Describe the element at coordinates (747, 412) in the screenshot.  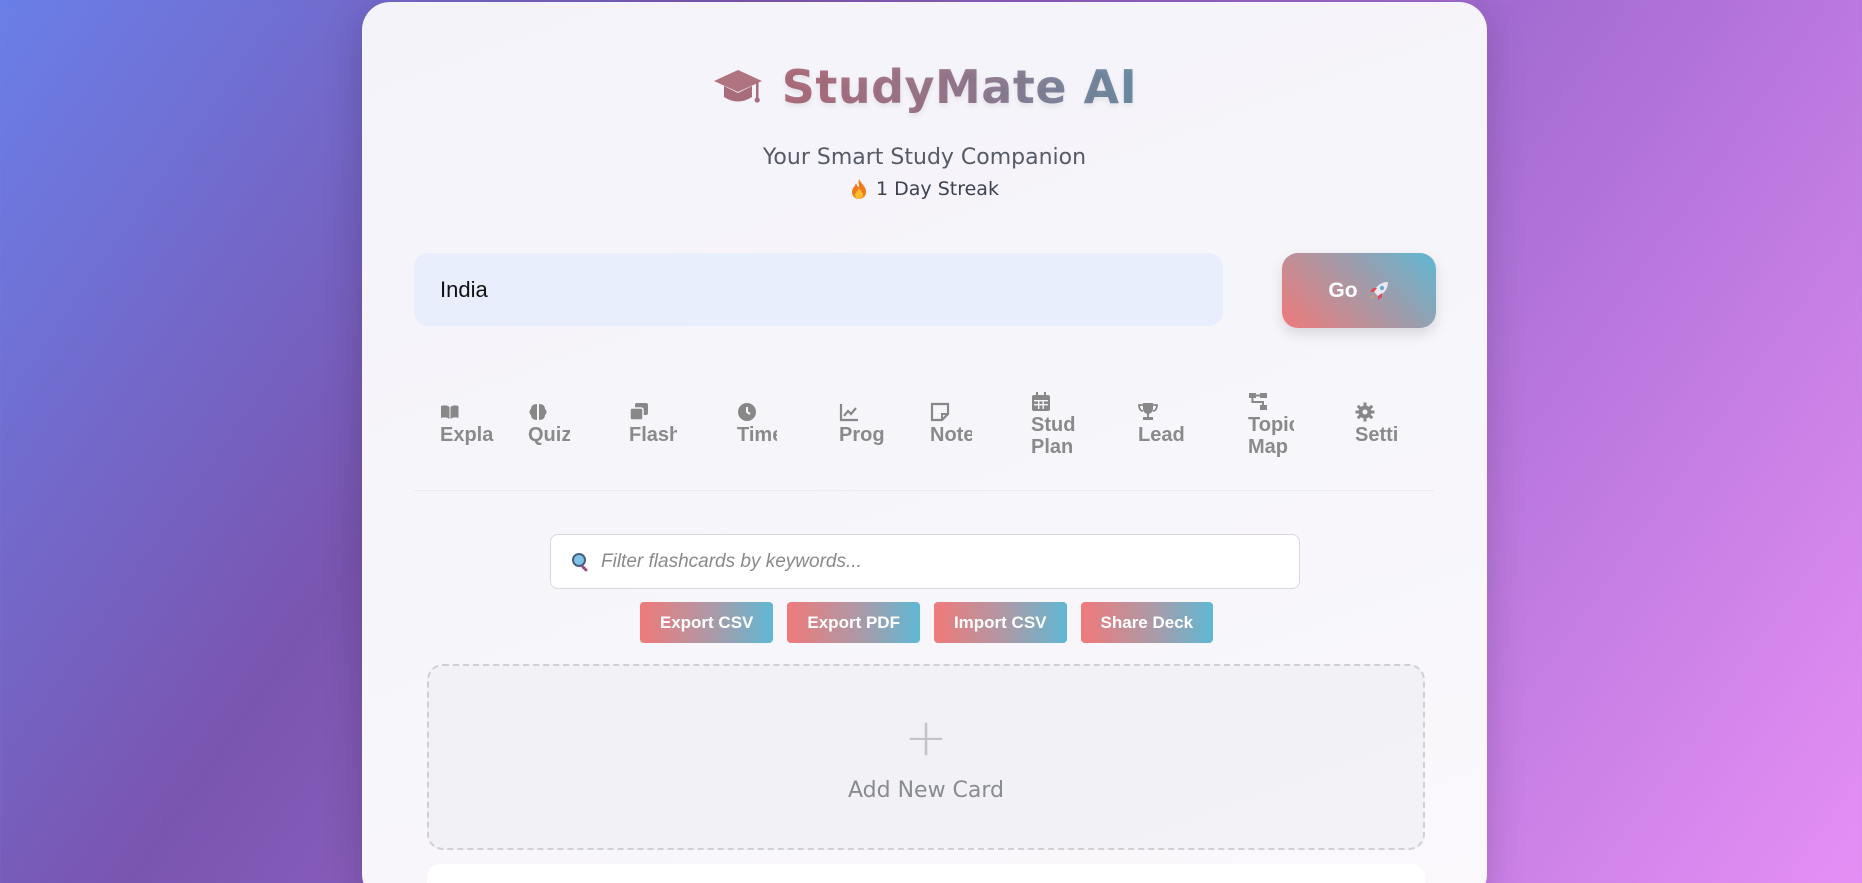
I see `clock-icon` at that location.